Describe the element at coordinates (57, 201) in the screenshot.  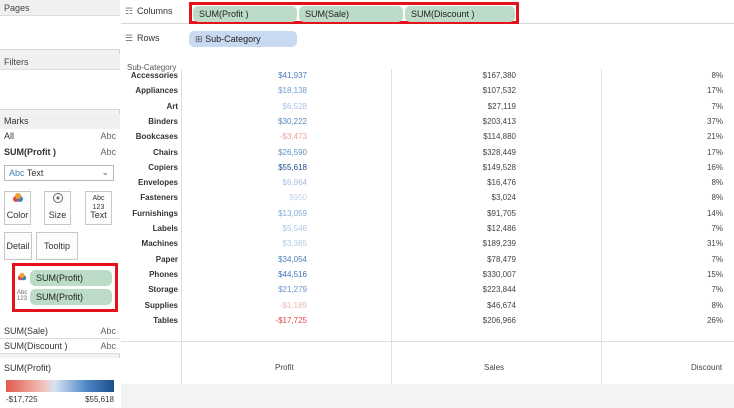
I see `size-icon` at that location.